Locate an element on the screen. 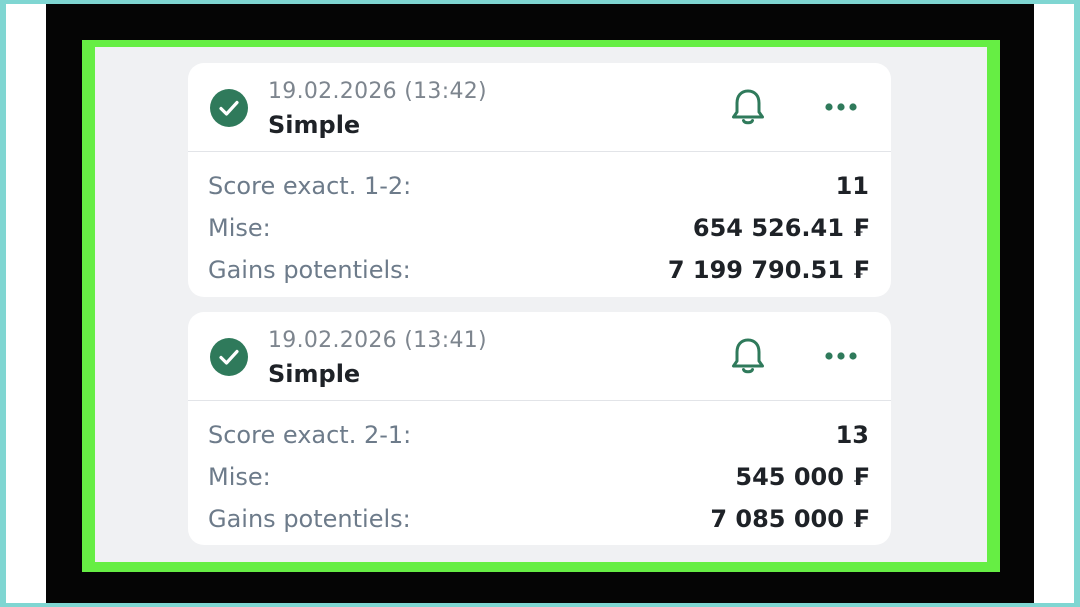 The image size is (1080, 607). bet-date: 19.02.2026 (13:42) is located at coordinates (377, 91).